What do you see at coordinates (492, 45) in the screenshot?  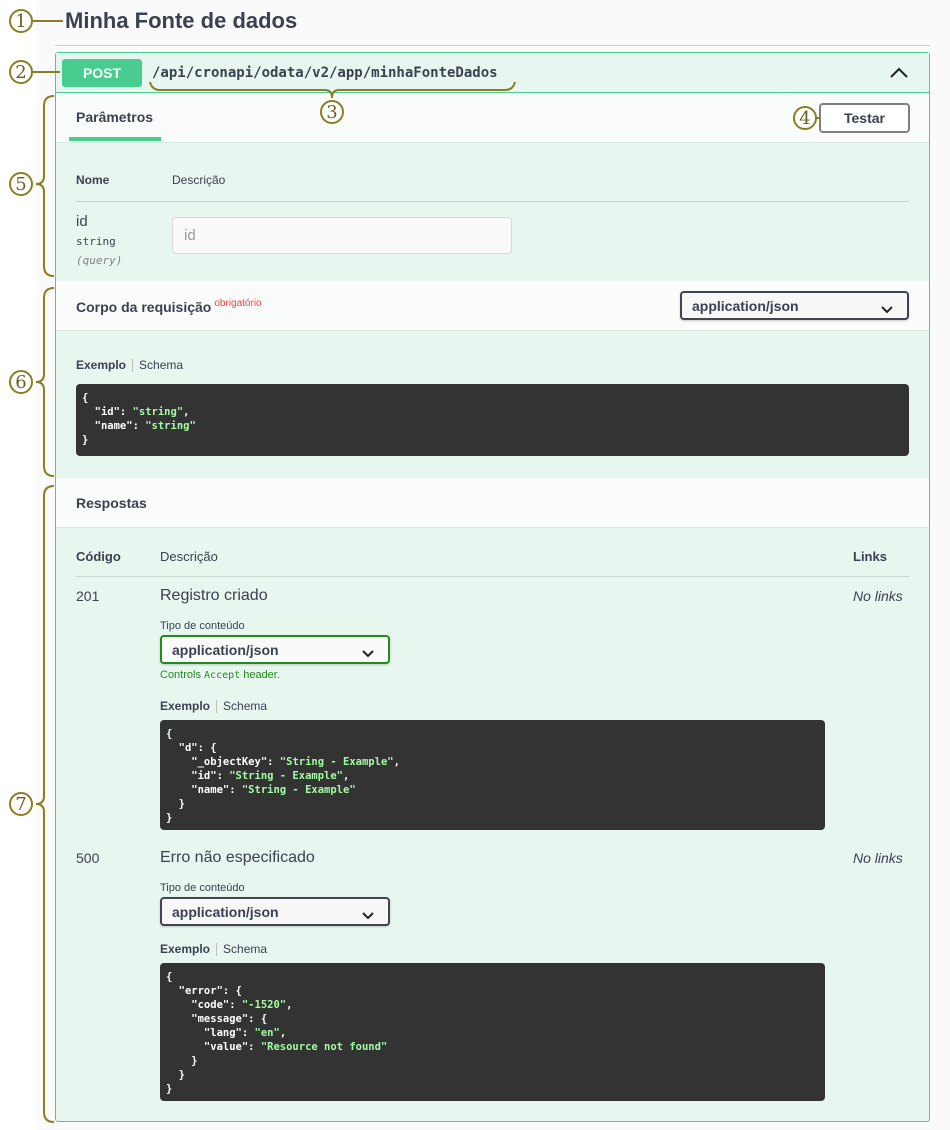 I see `title-divider` at bounding box center [492, 45].